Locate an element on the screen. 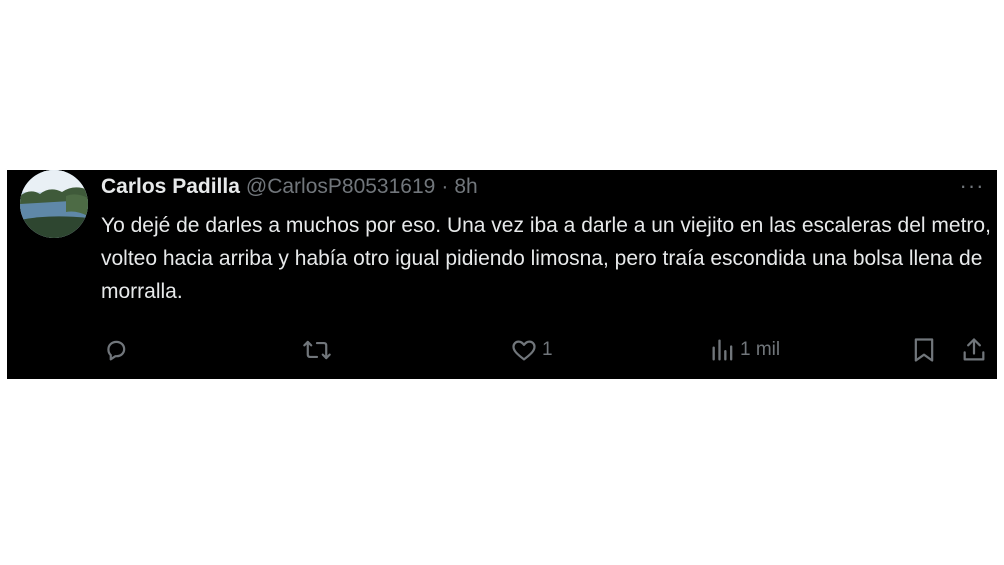  bookmark-button is located at coordinates (924, 350).